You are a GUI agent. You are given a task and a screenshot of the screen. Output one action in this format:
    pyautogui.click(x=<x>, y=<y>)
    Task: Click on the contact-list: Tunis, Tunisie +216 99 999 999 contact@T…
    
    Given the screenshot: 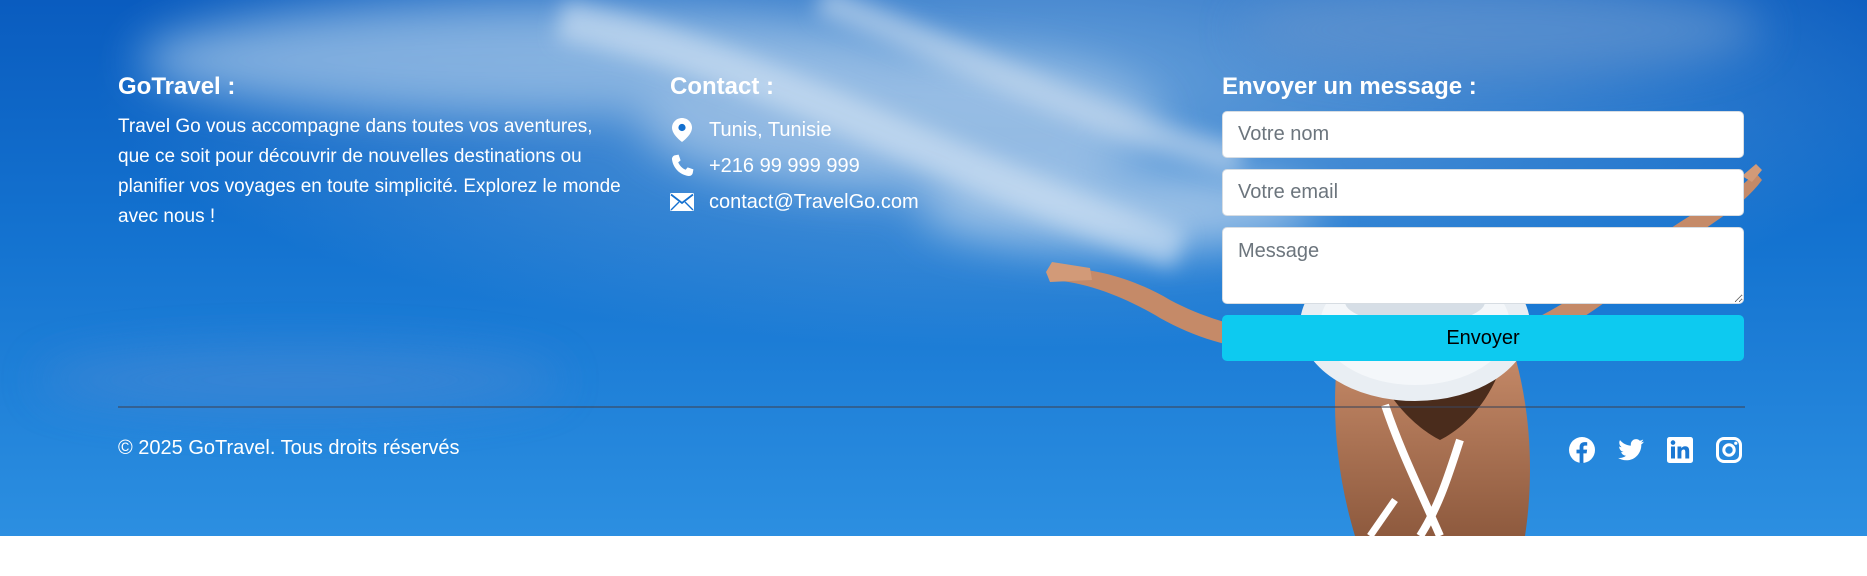 What is the action you would take?
    pyautogui.click(x=794, y=166)
    